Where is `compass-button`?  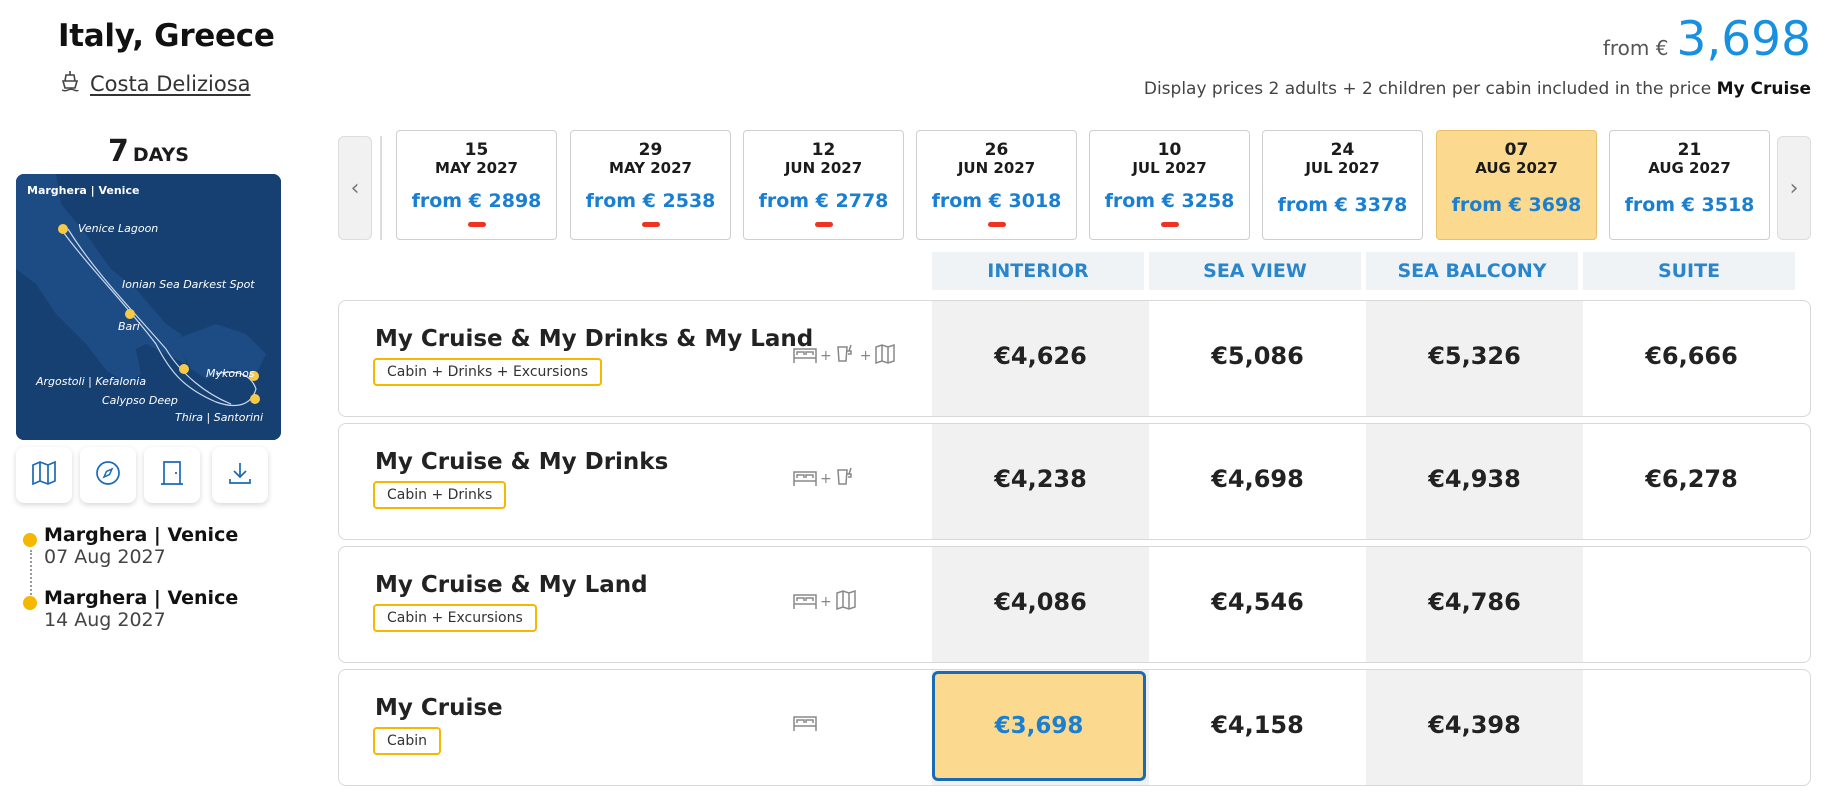 compass-button is located at coordinates (108, 475).